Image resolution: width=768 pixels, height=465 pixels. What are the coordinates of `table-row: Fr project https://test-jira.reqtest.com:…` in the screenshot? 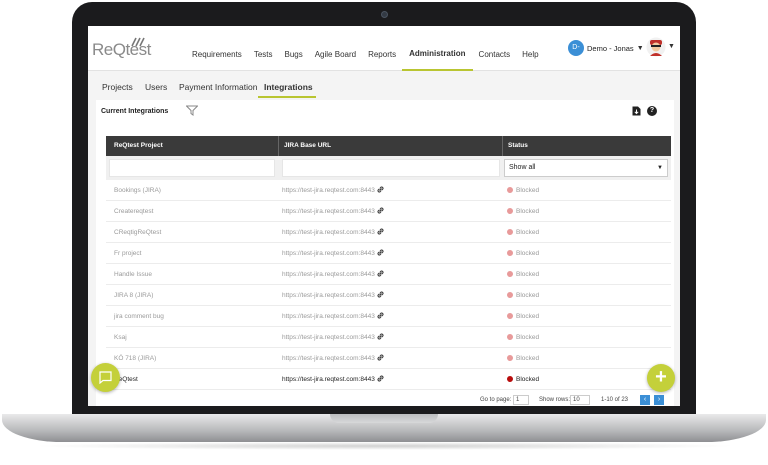 It's located at (388, 253).